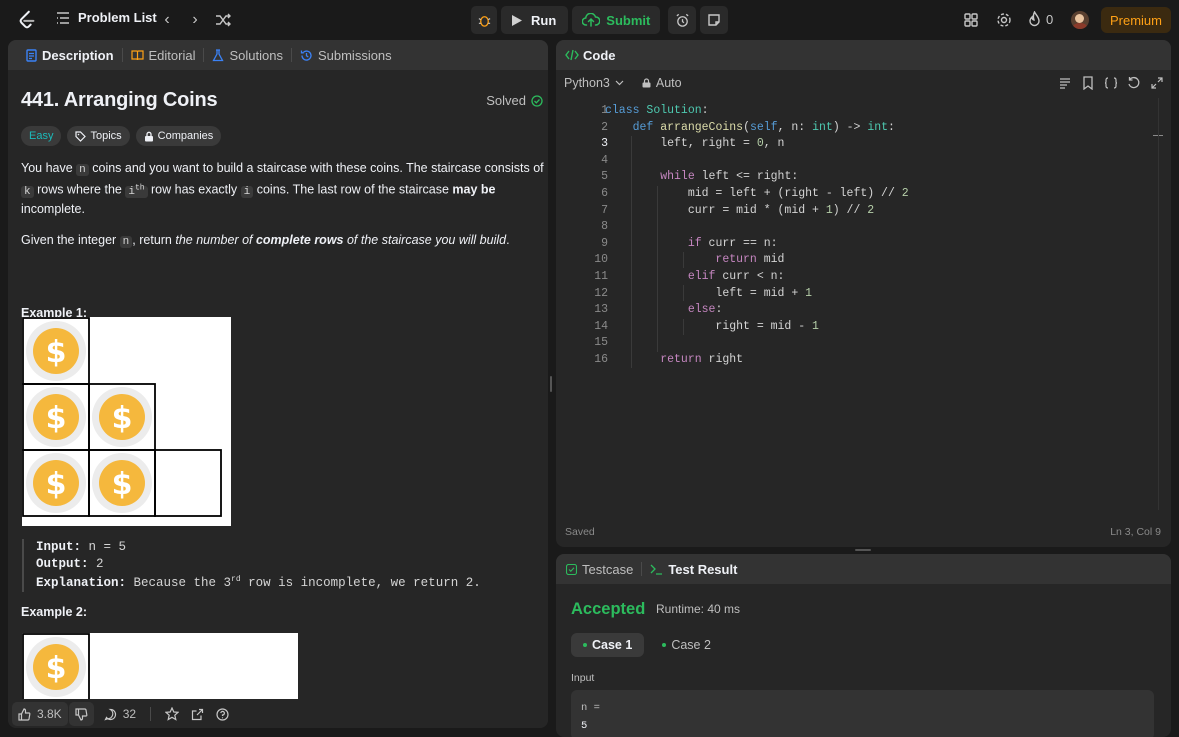 The width and height of the screenshot is (1179, 737). I want to click on language-select: Python3, so click(594, 83).